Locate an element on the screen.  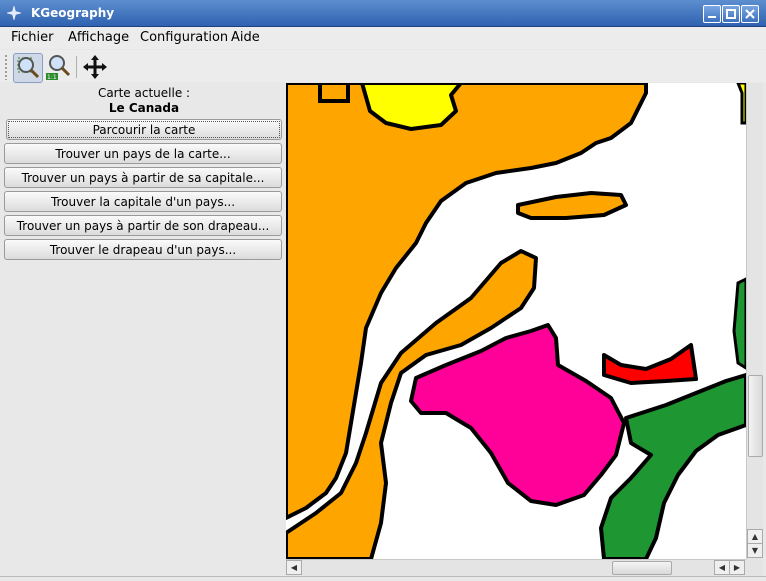
zoom-select-icon is located at coordinates (28, 68).